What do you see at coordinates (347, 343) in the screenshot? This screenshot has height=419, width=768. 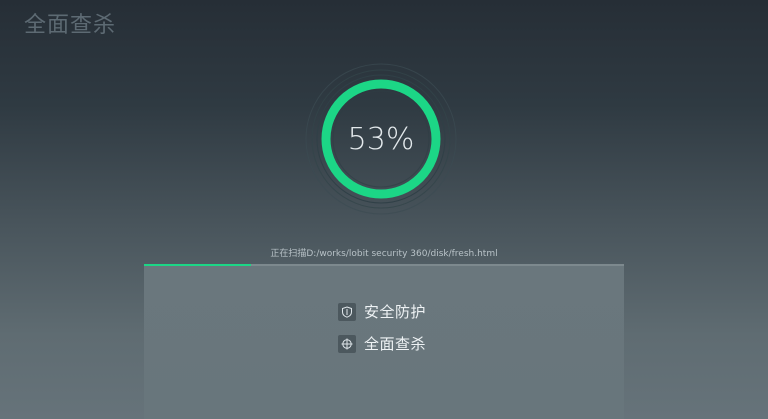 I see `crosshair-icon` at bounding box center [347, 343].